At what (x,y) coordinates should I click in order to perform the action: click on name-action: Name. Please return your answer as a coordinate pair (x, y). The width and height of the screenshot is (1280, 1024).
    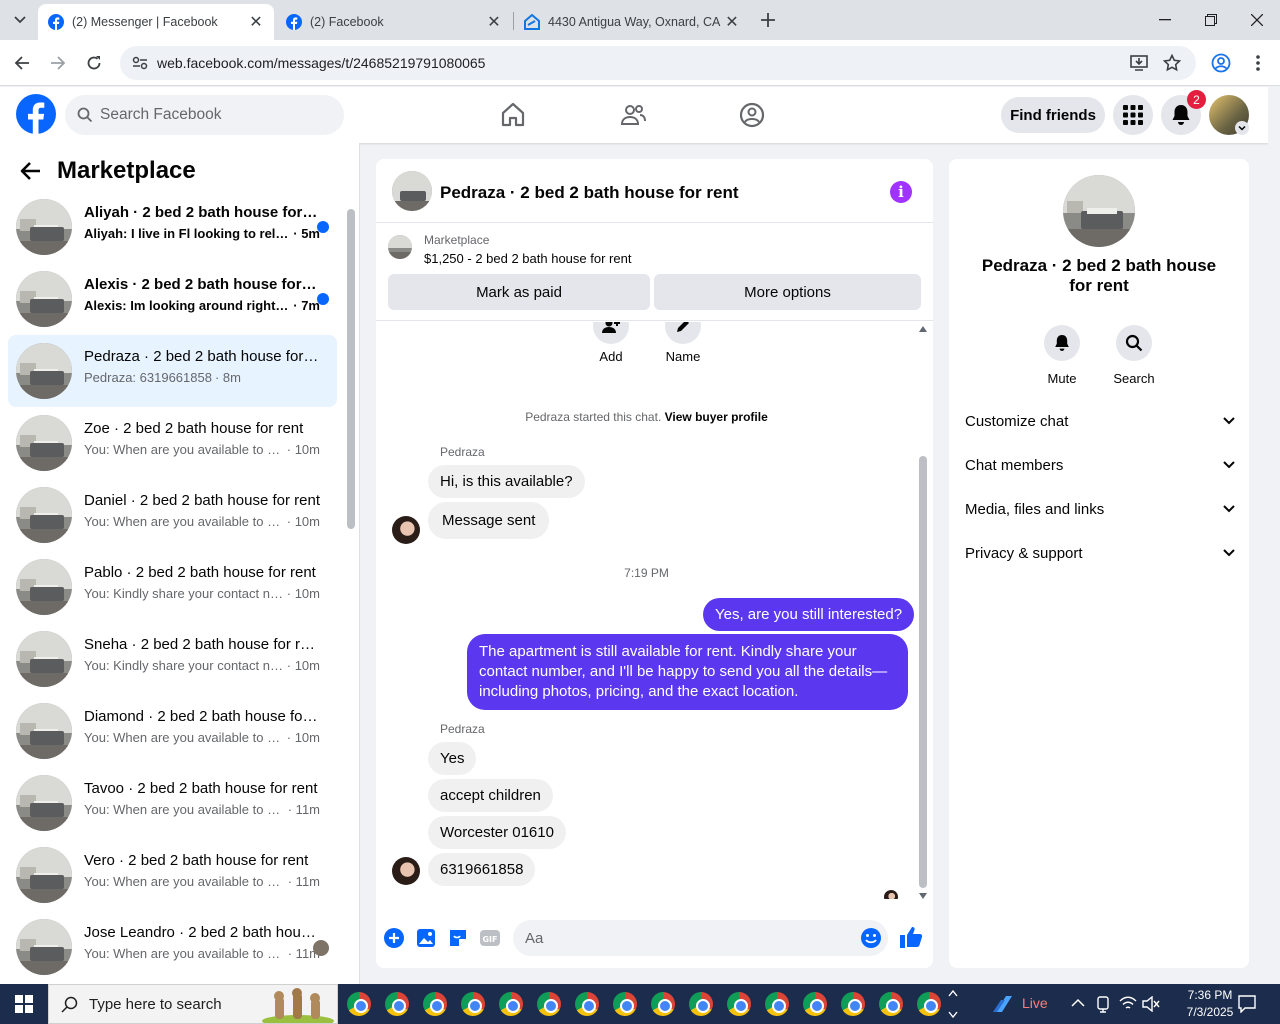
    Looking at the image, I should click on (683, 343).